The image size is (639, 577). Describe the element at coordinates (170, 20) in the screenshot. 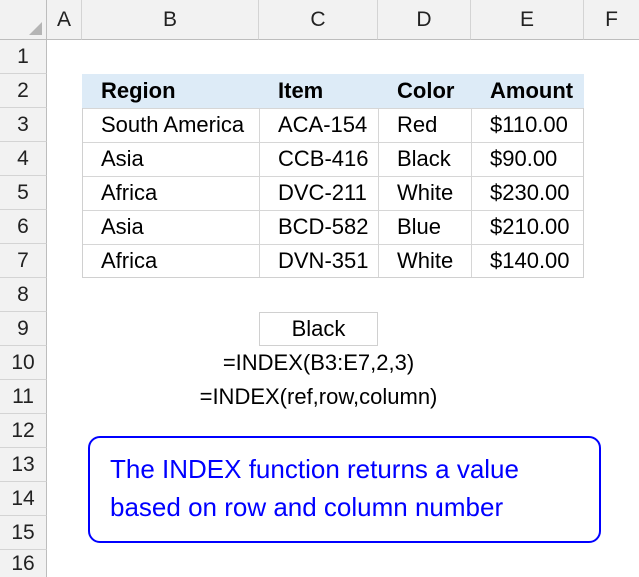

I see `column-header-b: B` at that location.